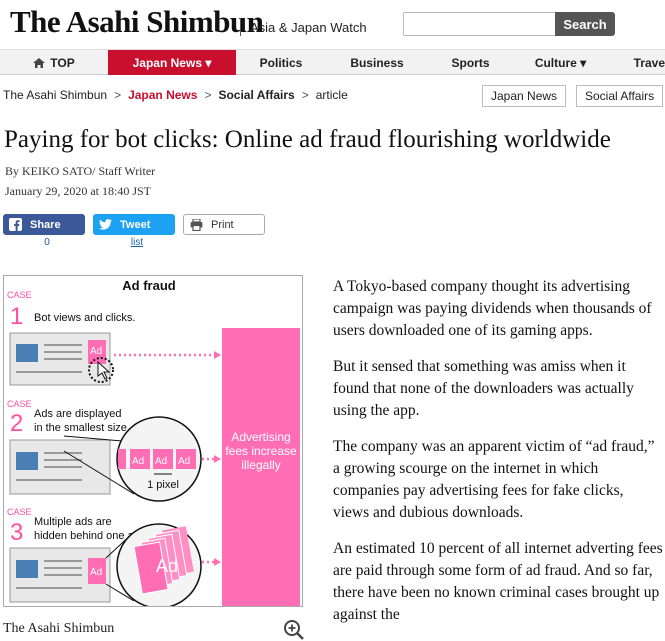  What do you see at coordinates (16, 423) in the screenshot?
I see `case-2-number: 2` at bounding box center [16, 423].